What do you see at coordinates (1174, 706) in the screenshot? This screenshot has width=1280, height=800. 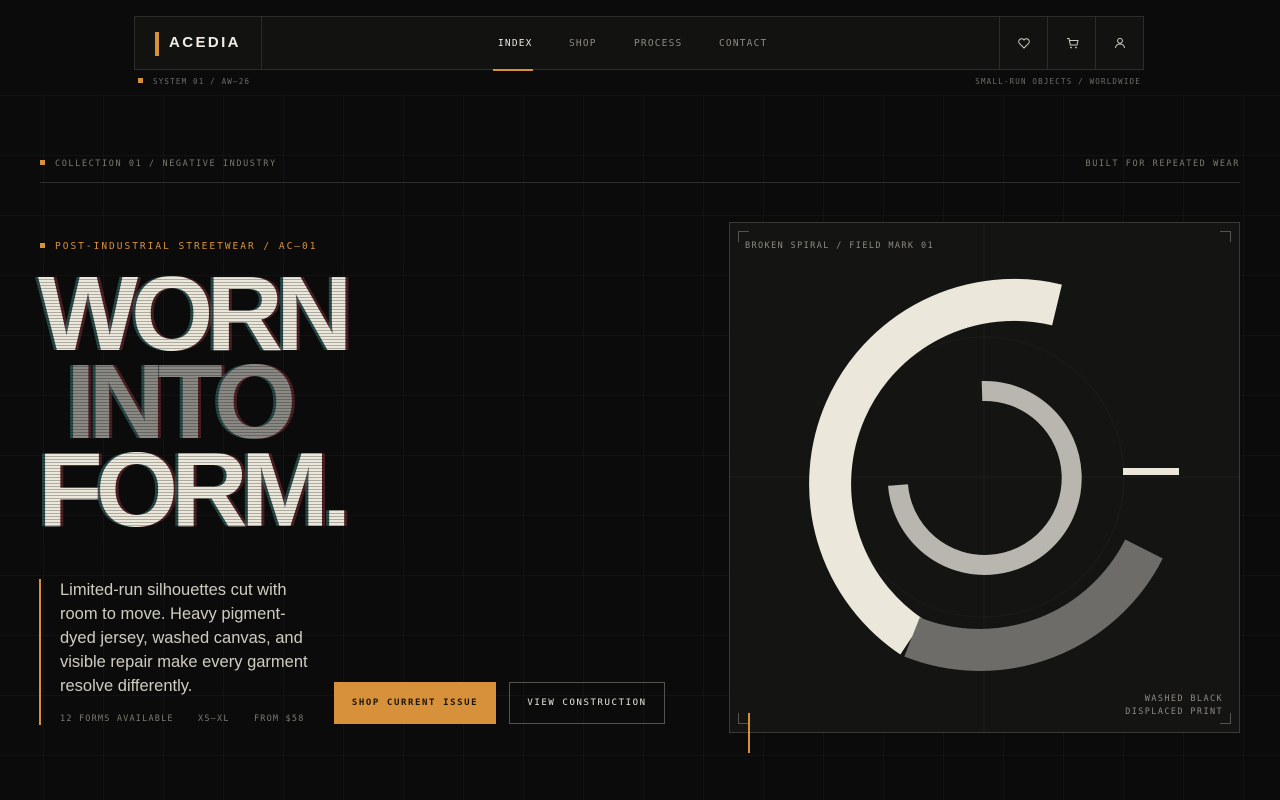 I see `artwork-caption: WASHED BLACK DISPLACED PRINT` at bounding box center [1174, 706].